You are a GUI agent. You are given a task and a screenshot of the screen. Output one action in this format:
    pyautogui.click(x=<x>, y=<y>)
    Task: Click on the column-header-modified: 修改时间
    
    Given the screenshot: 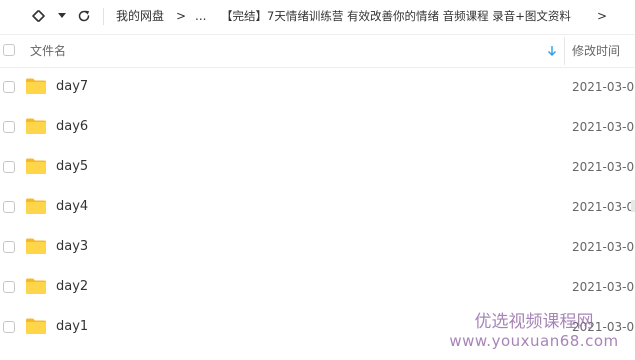 What is the action you would take?
    pyautogui.click(x=596, y=51)
    